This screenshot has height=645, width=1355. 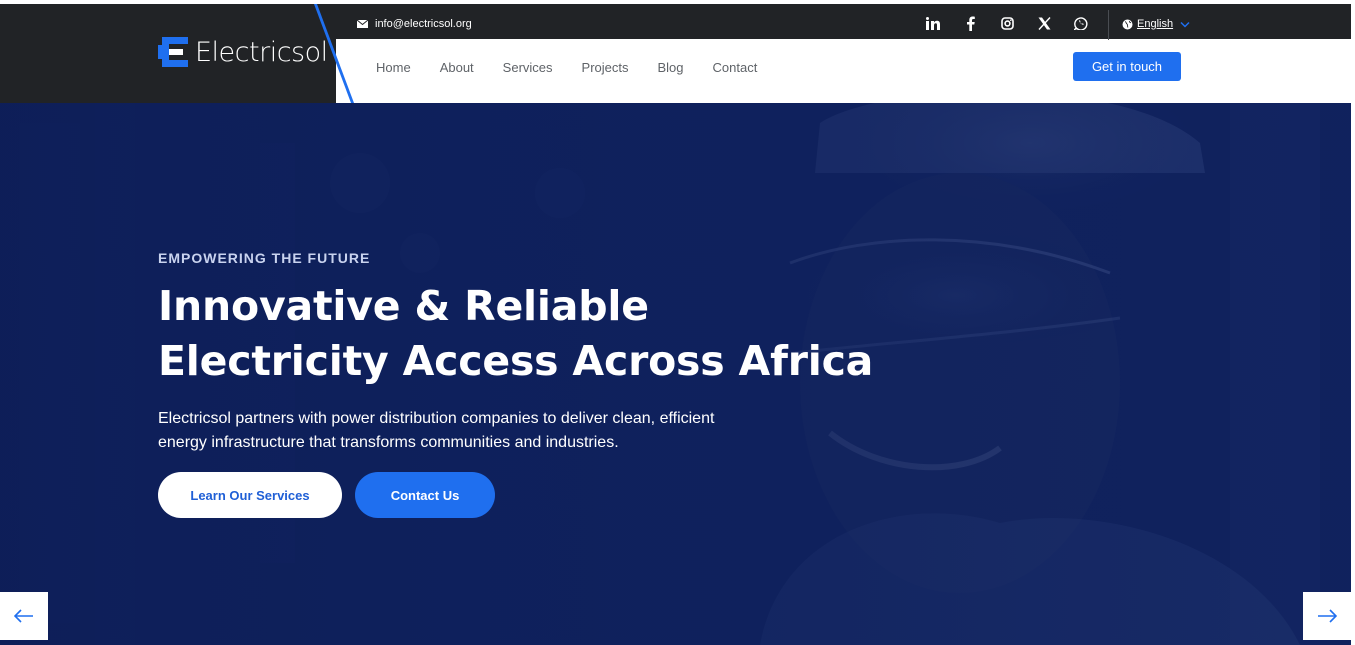 I want to click on x-icon, so click(x=1044, y=23).